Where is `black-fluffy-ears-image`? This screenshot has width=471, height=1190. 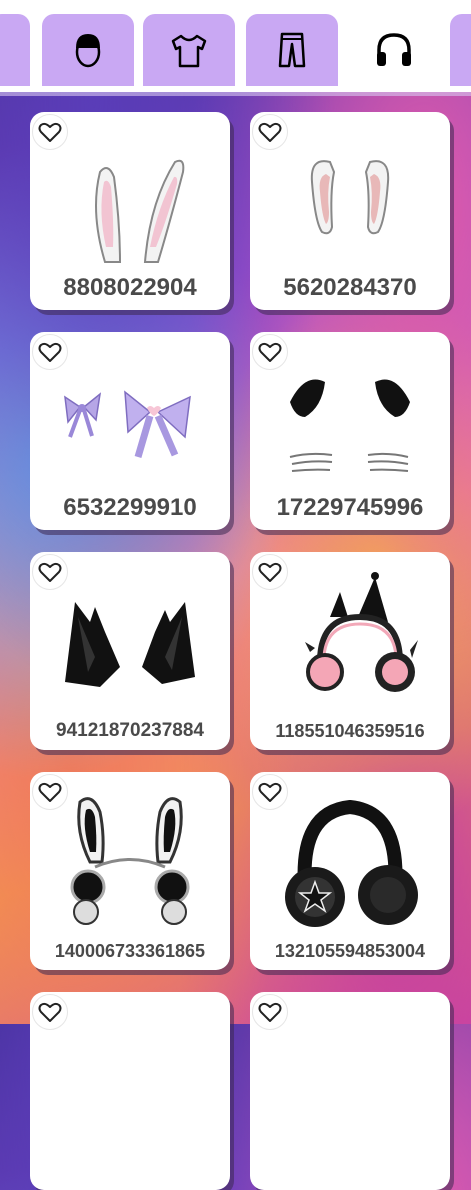 black-fluffy-ears-image is located at coordinates (130, 644).